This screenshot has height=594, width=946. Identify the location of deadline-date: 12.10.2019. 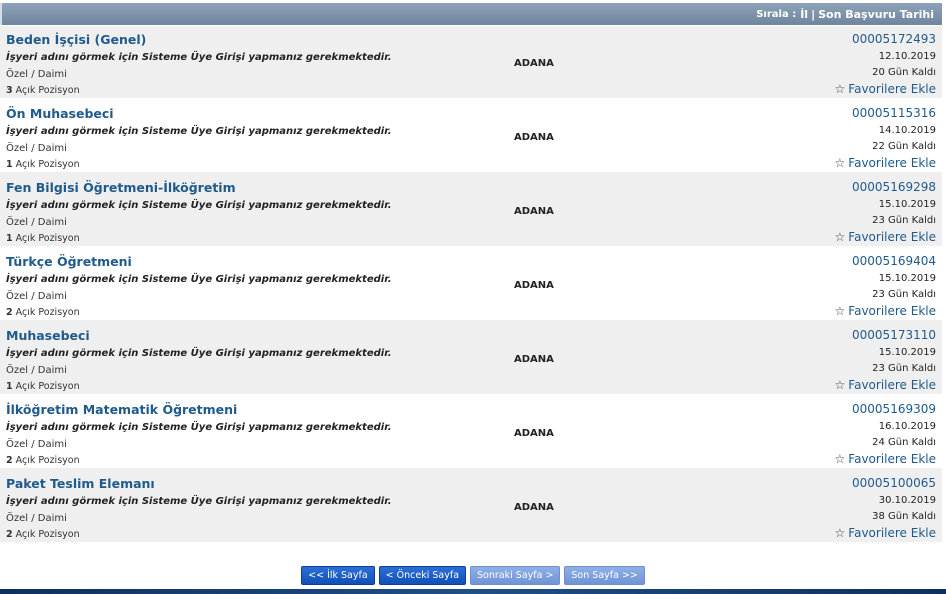
(907, 56).